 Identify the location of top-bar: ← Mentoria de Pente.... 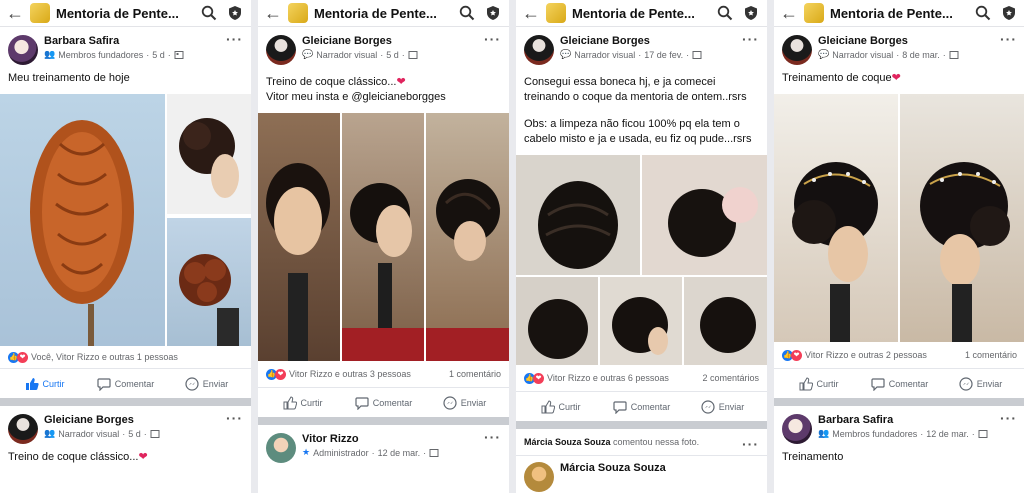
(383, 13).